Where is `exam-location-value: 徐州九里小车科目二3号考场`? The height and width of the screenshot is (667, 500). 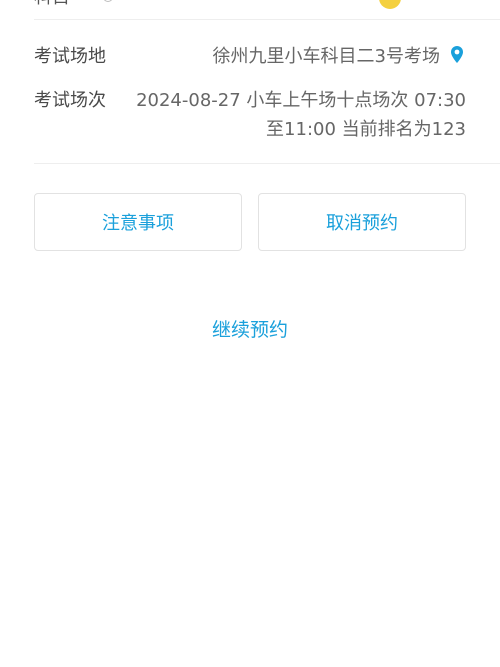 exam-location-value: 徐州九里小车科目二3号考场 is located at coordinates (326, 56).